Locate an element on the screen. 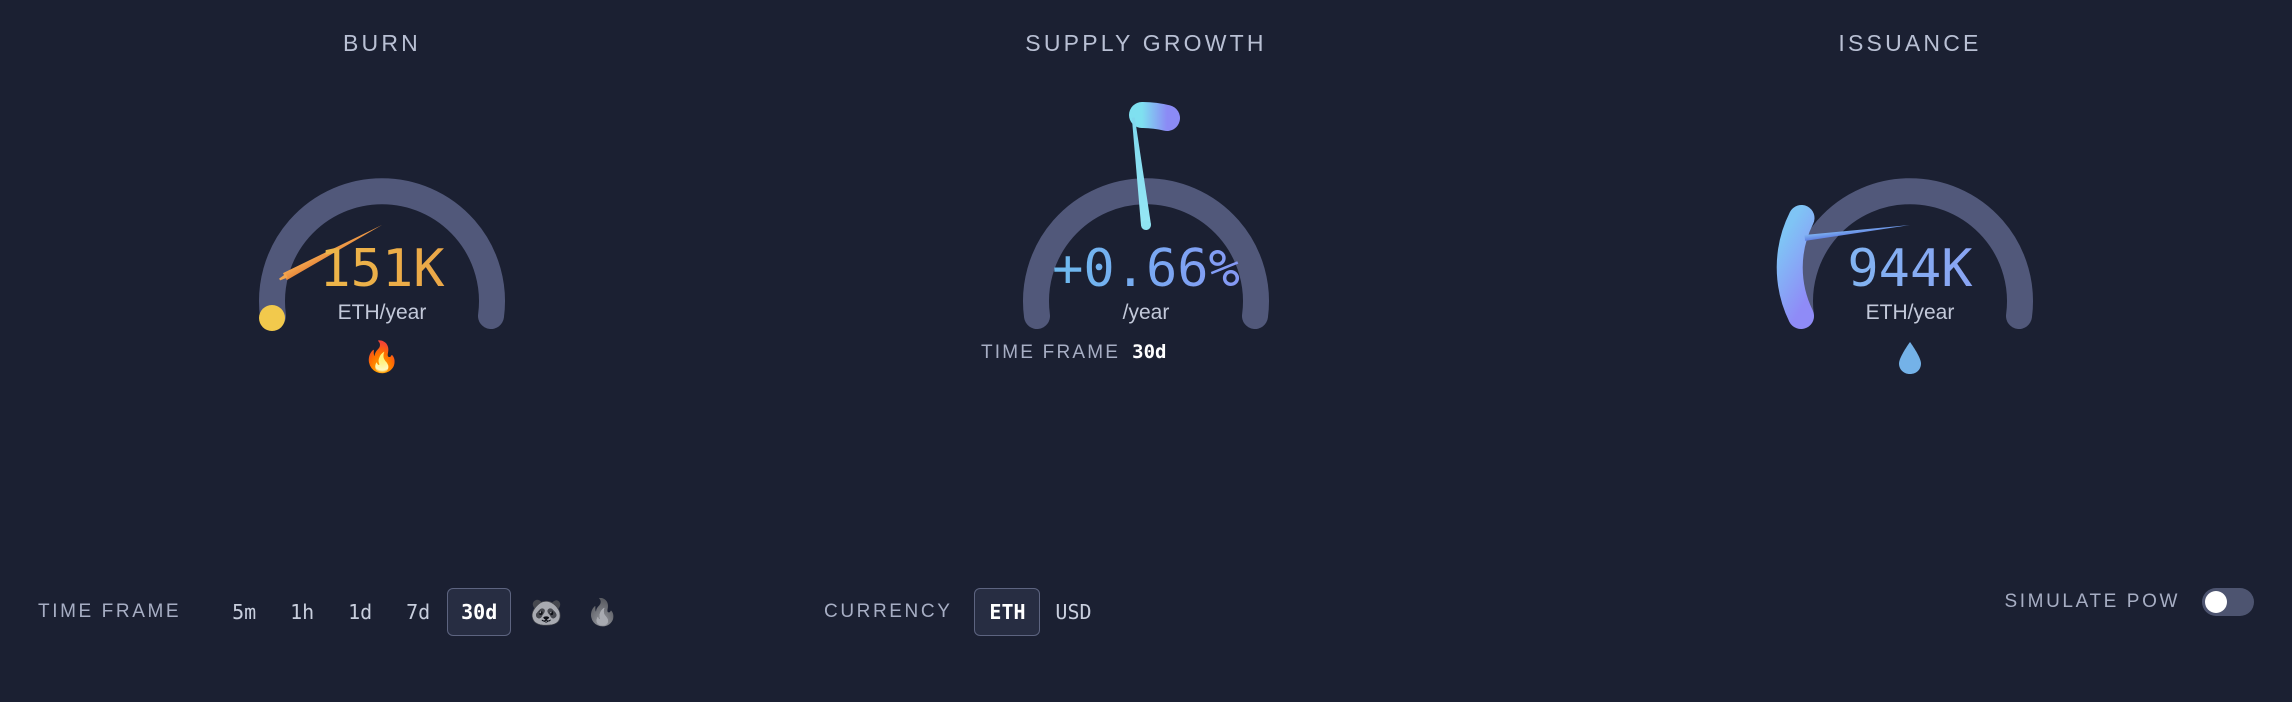  currency-option-eth: ETH is located at coordinates (1007, 612).